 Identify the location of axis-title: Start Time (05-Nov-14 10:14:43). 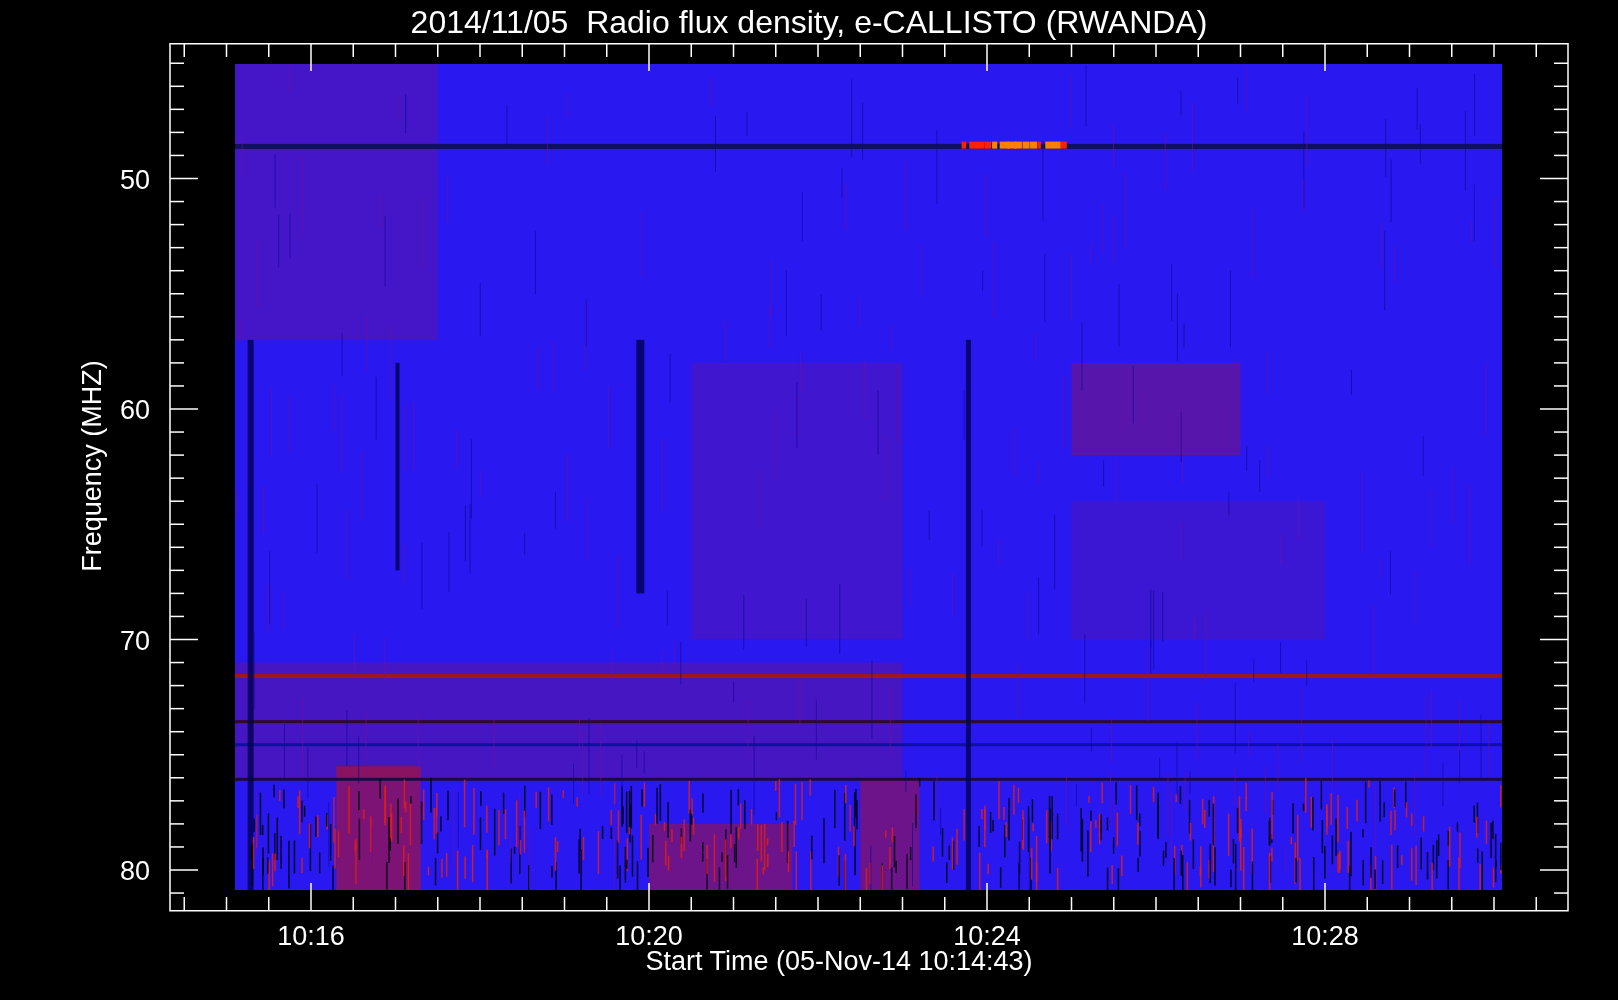
(839, 963).